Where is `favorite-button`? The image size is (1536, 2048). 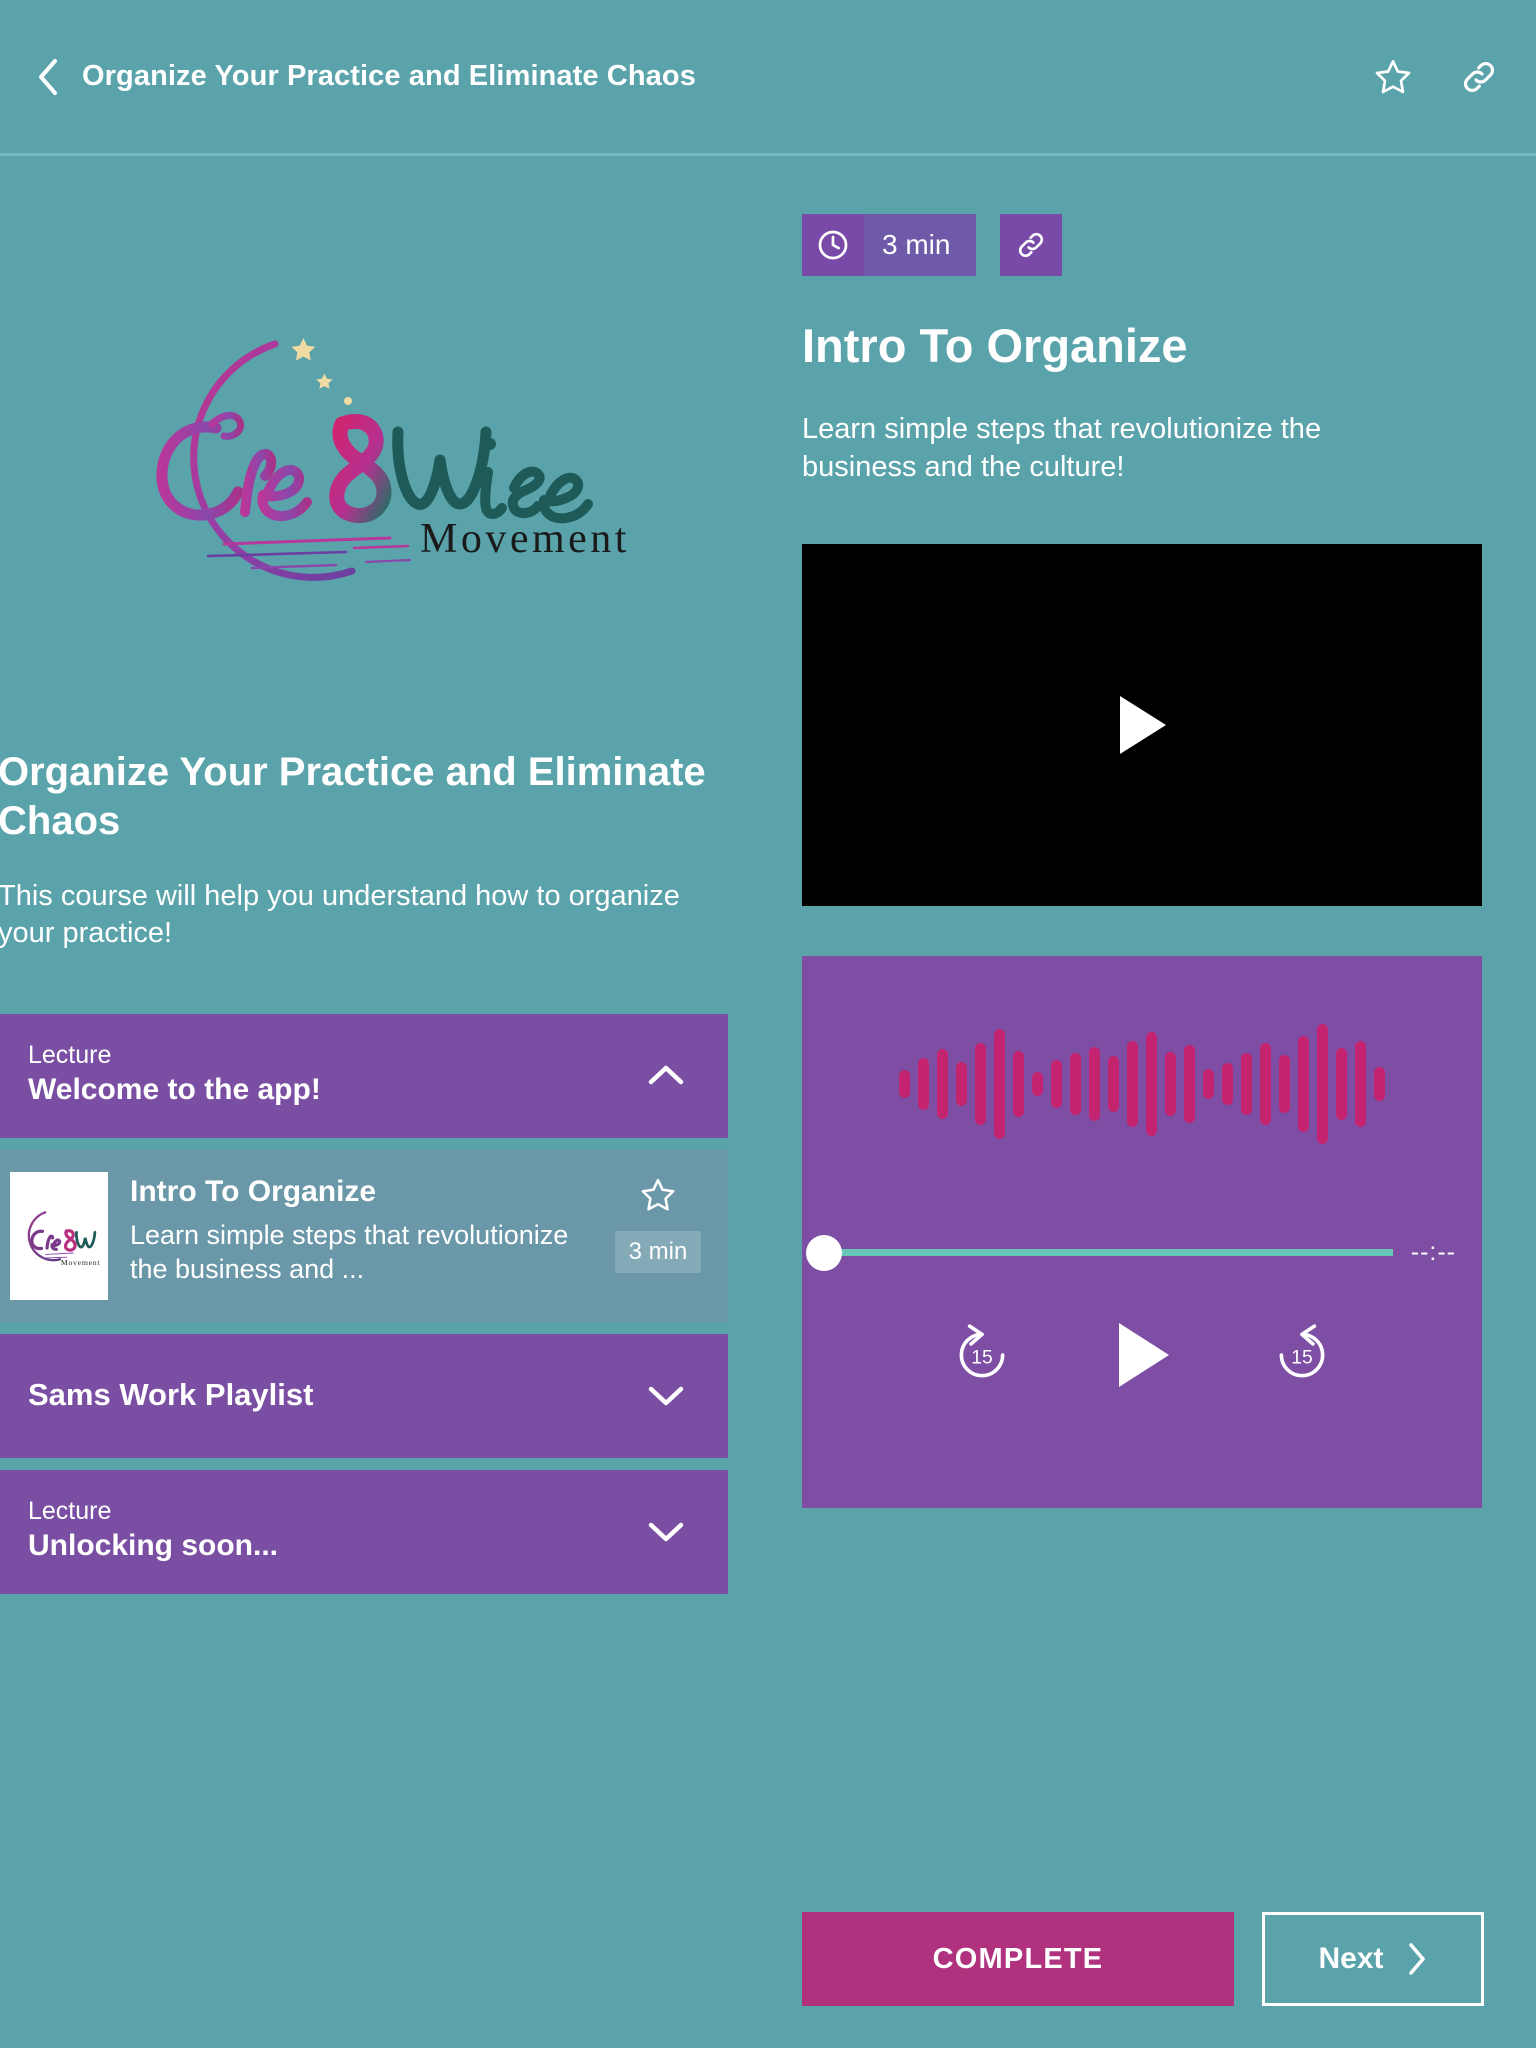
favorite-button is located at coordinates (1393, 77).